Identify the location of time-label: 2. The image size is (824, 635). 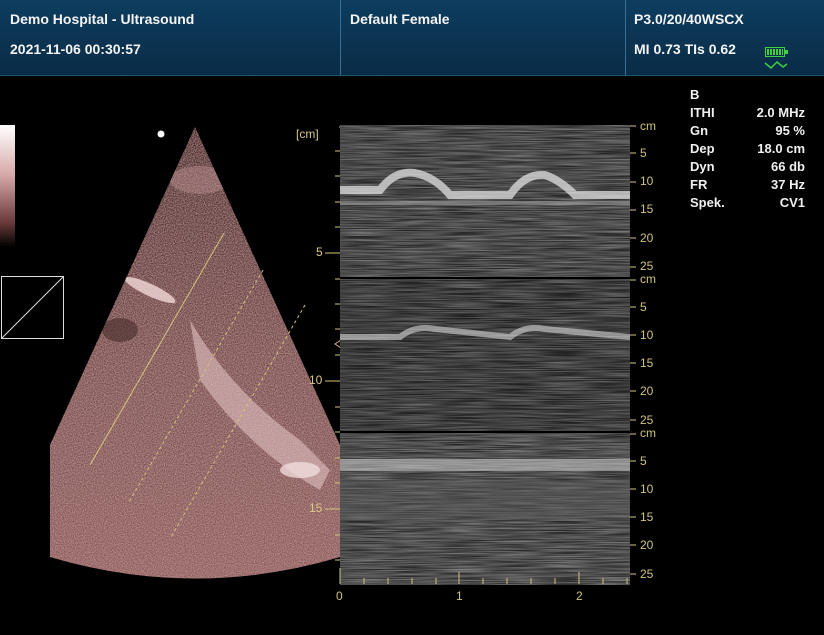
(579, 596).